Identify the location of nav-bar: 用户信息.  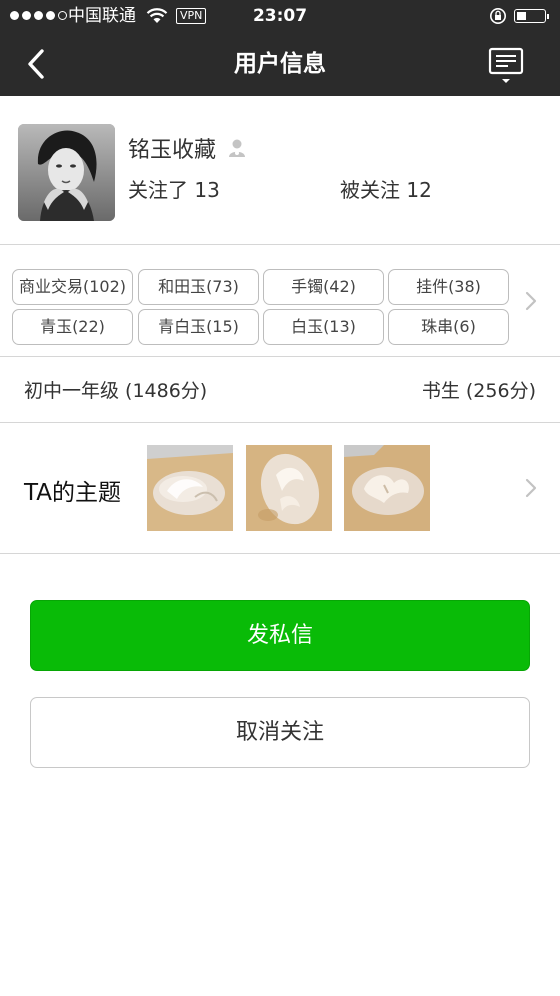
(280, 64).